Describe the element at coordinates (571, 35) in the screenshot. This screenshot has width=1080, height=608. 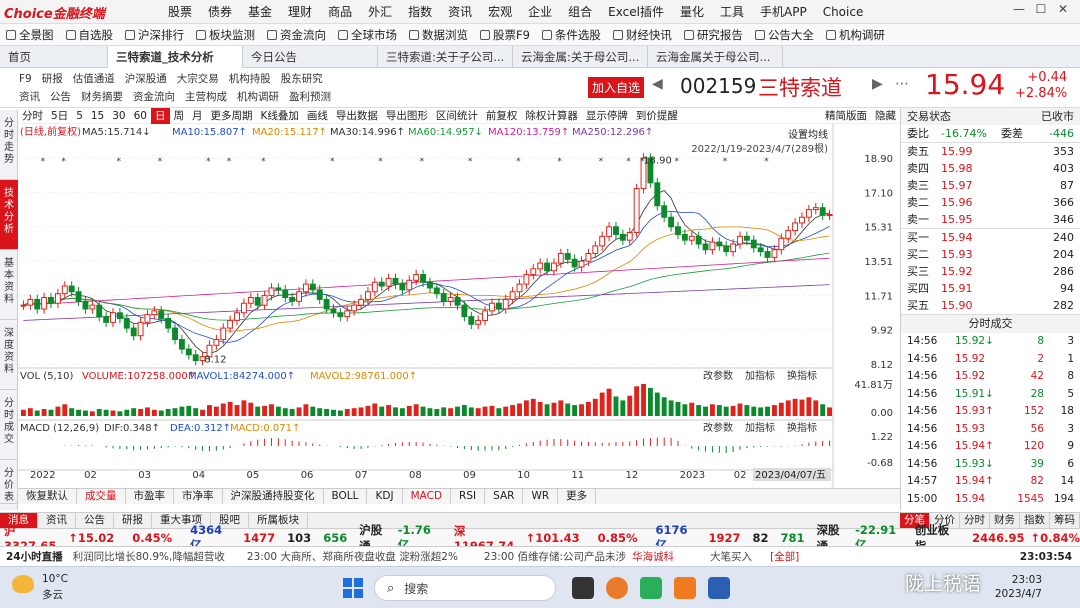
I see `toolbar-item-8: 条件选股` at that location.